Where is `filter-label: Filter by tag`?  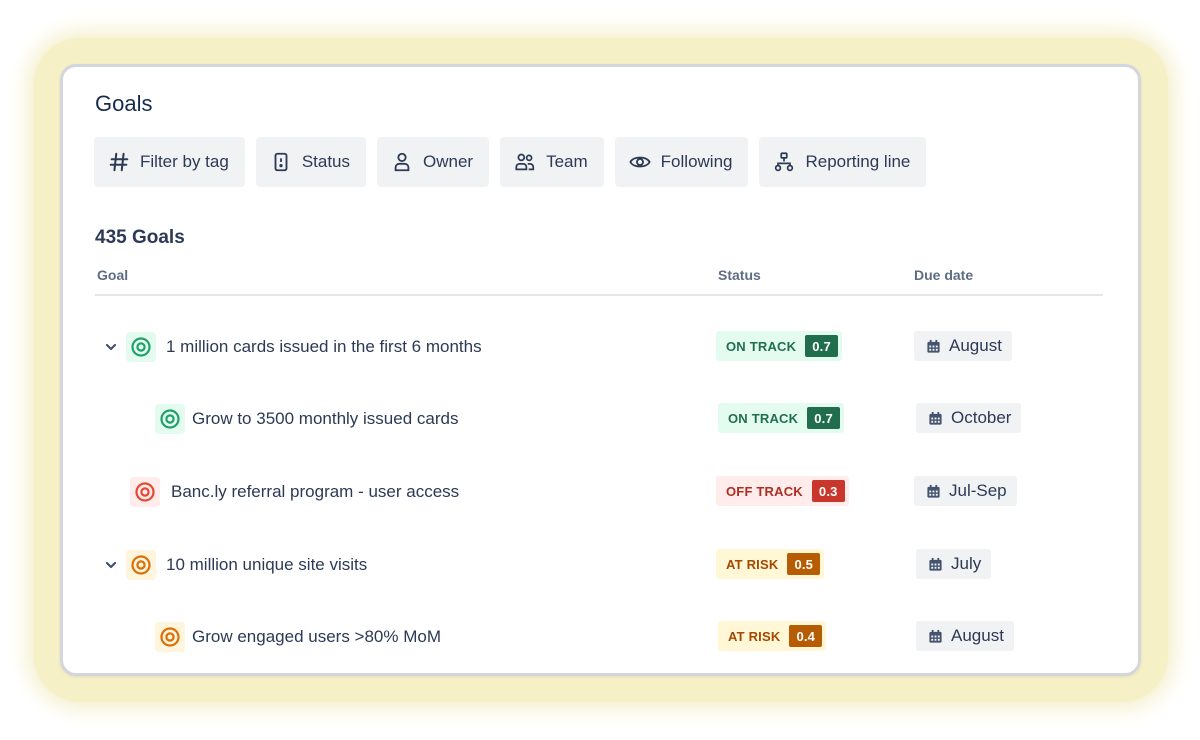 filter-label: Filter by tag is located at coordinates (184, 161).